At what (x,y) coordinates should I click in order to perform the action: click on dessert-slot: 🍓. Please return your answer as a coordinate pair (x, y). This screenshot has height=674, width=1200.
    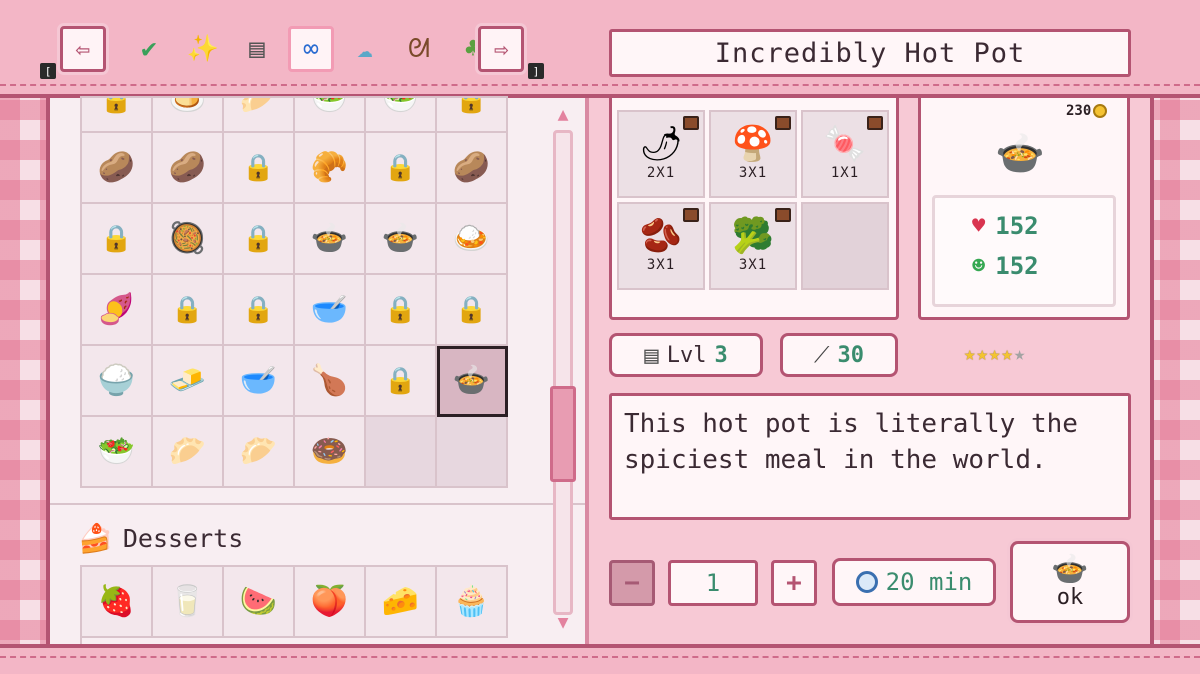
    Looking at the image, I should click on (117, 602).